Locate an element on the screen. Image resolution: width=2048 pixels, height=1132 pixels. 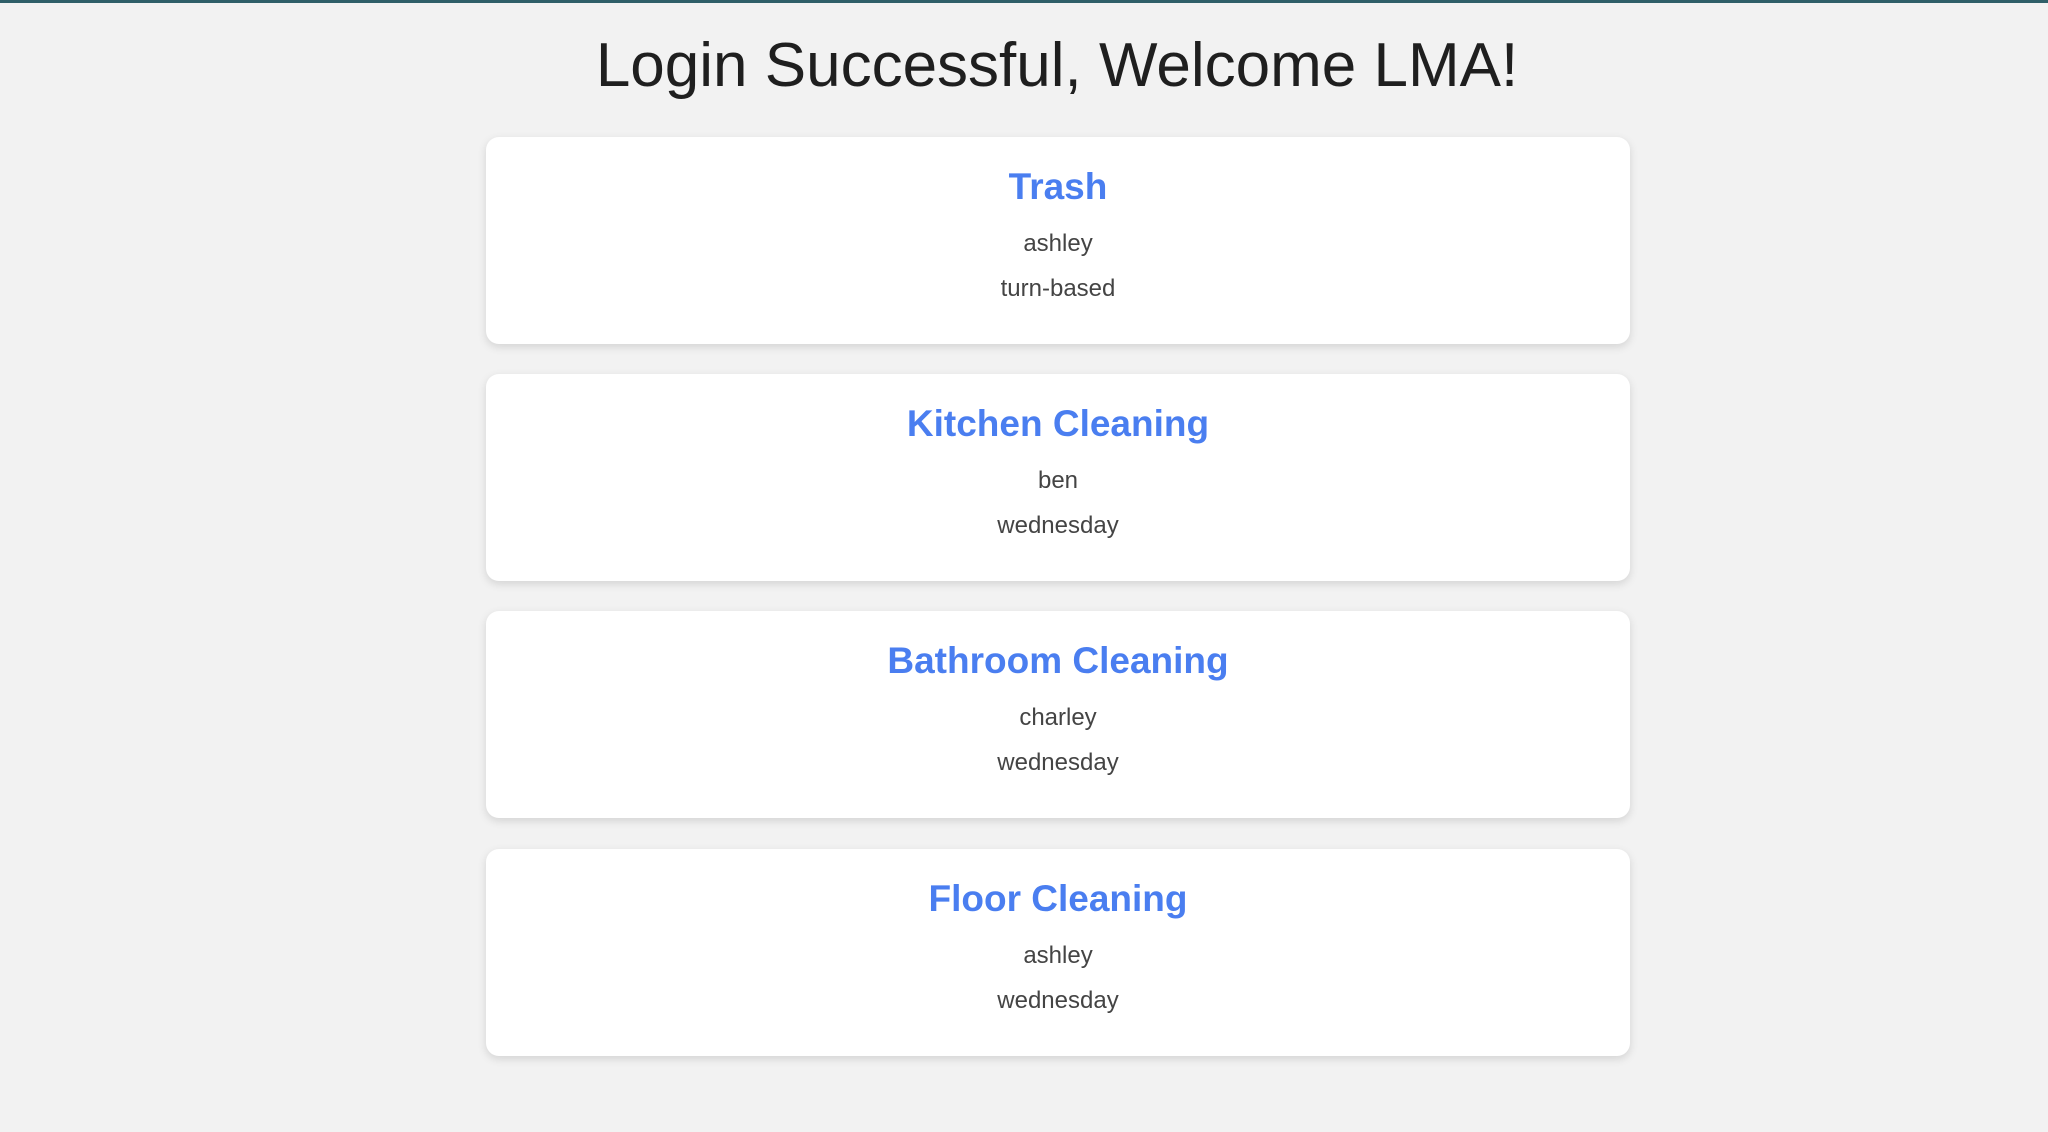
chore-assignee: ben is located at coordinates (1058, 480).